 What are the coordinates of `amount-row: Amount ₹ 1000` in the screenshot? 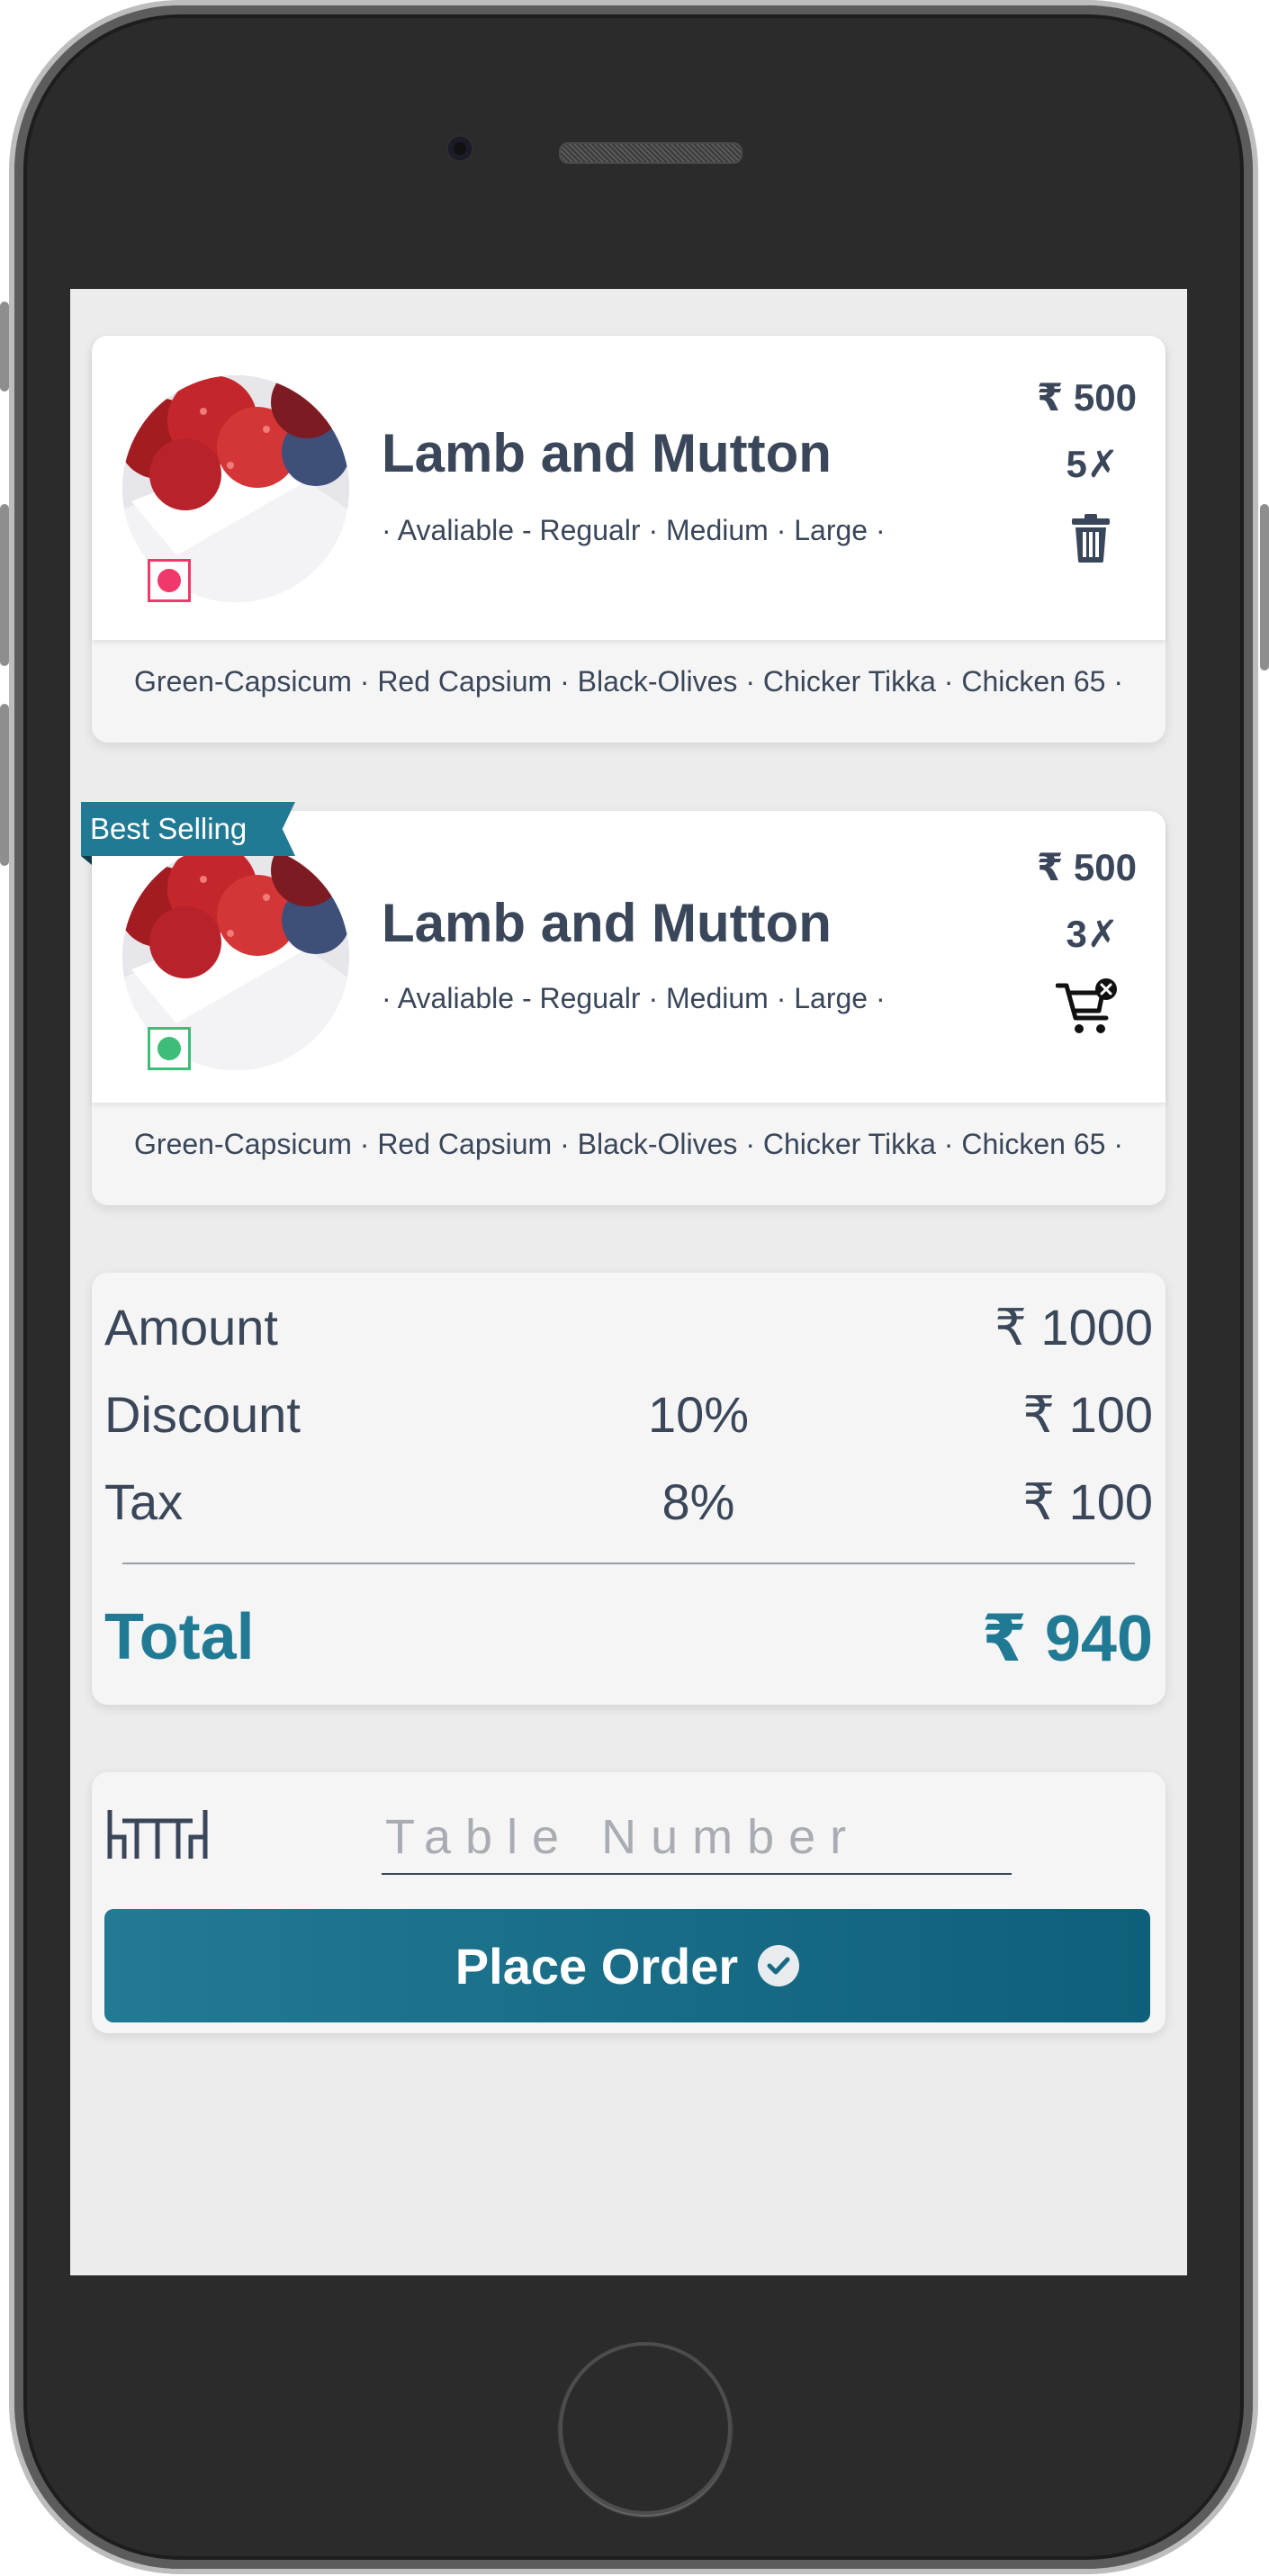 It's located at (628, 1329).